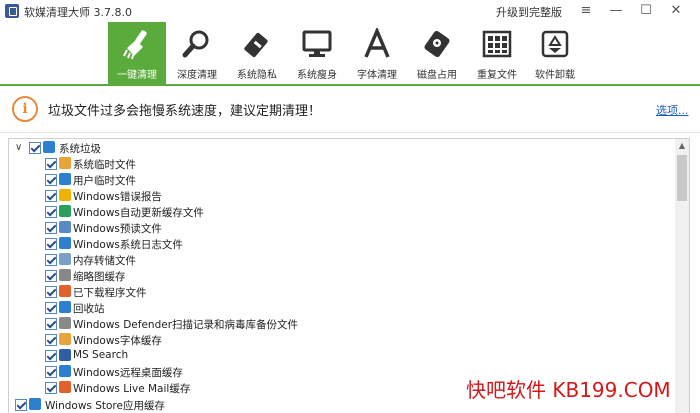  Describe the element at coordinates (101, 355) in the screenshot. I see `tree-item-label: MS Search` at that location.